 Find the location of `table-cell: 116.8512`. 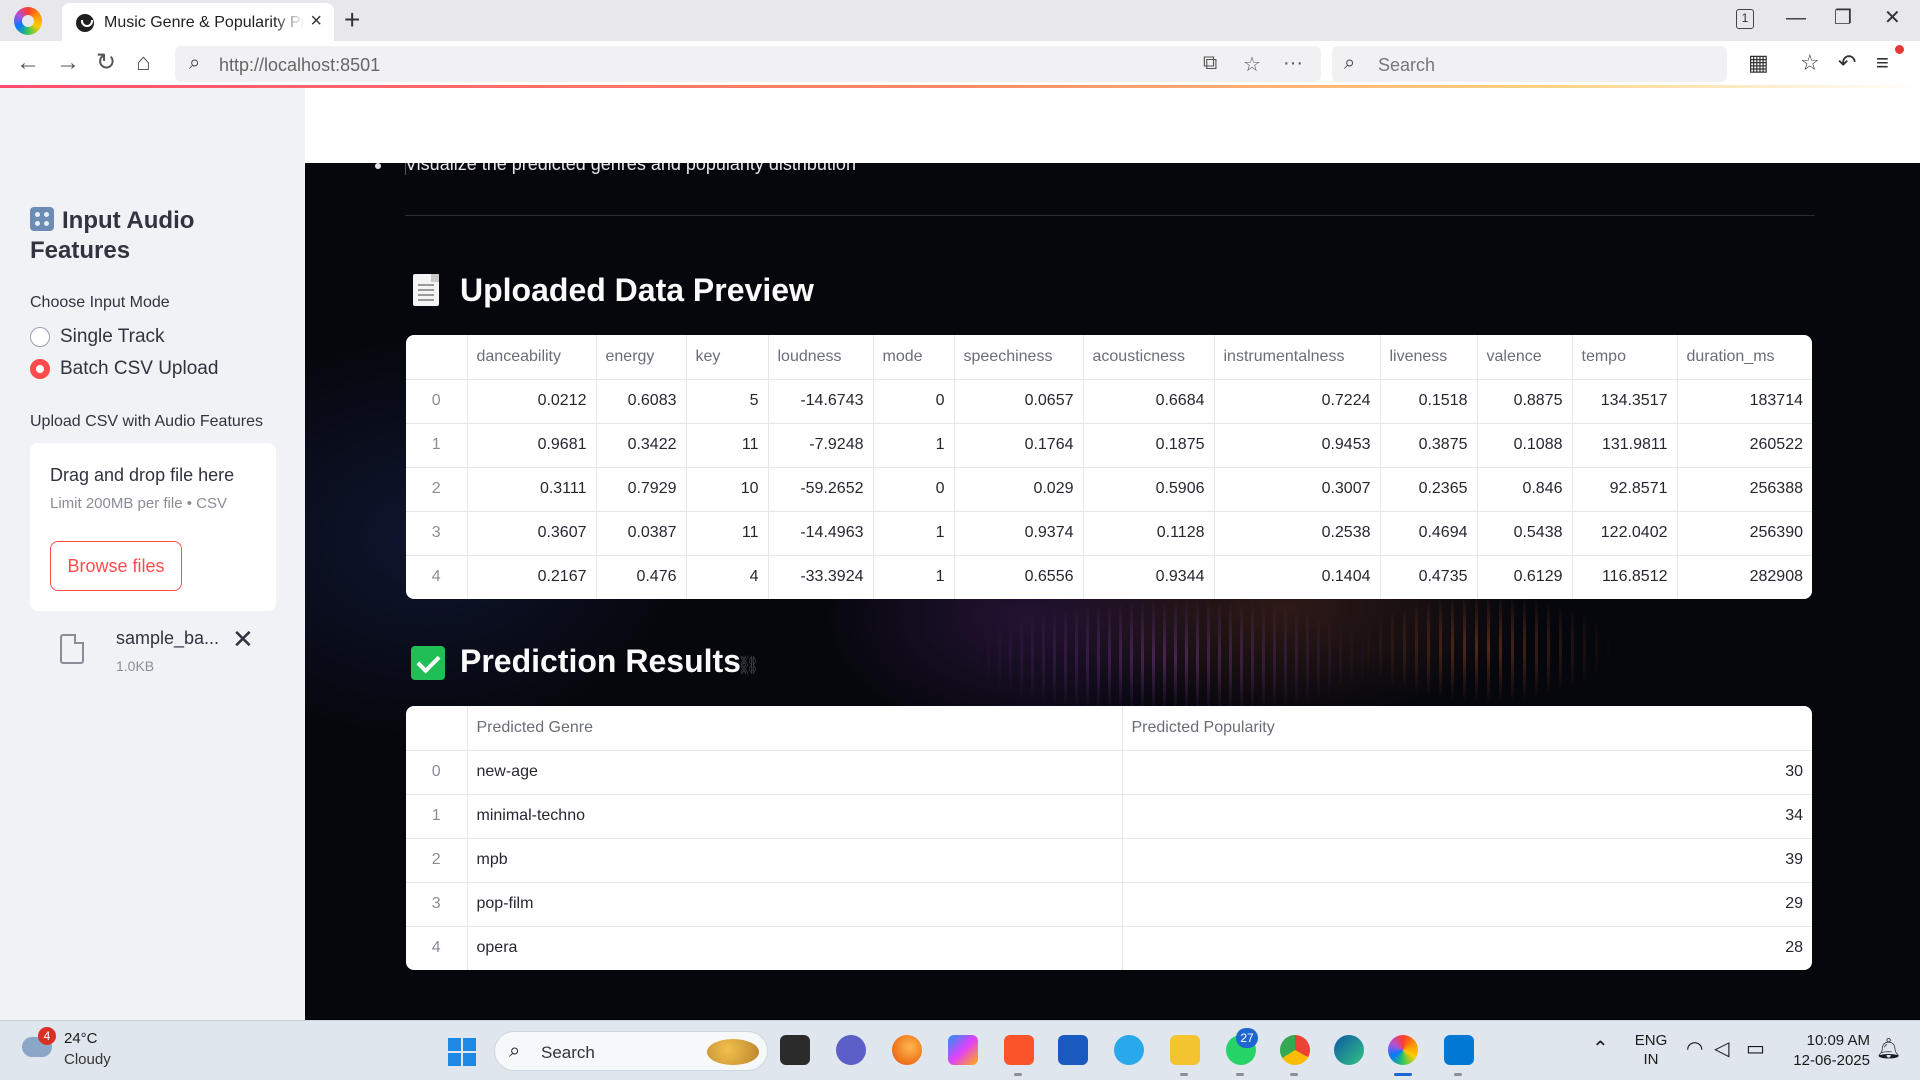

table-cell: 116.8512 is located at coordinates (1625, 577).